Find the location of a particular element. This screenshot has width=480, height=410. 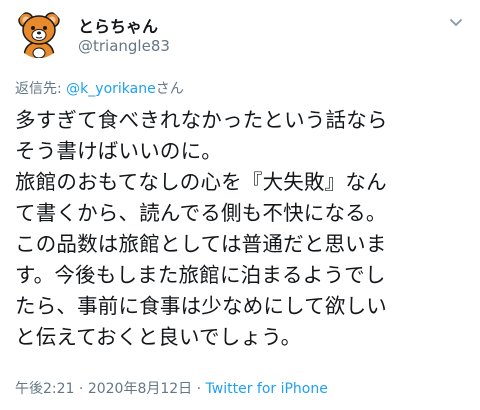

reply-prefix: 返信先: is located at coordinates (41, 89).